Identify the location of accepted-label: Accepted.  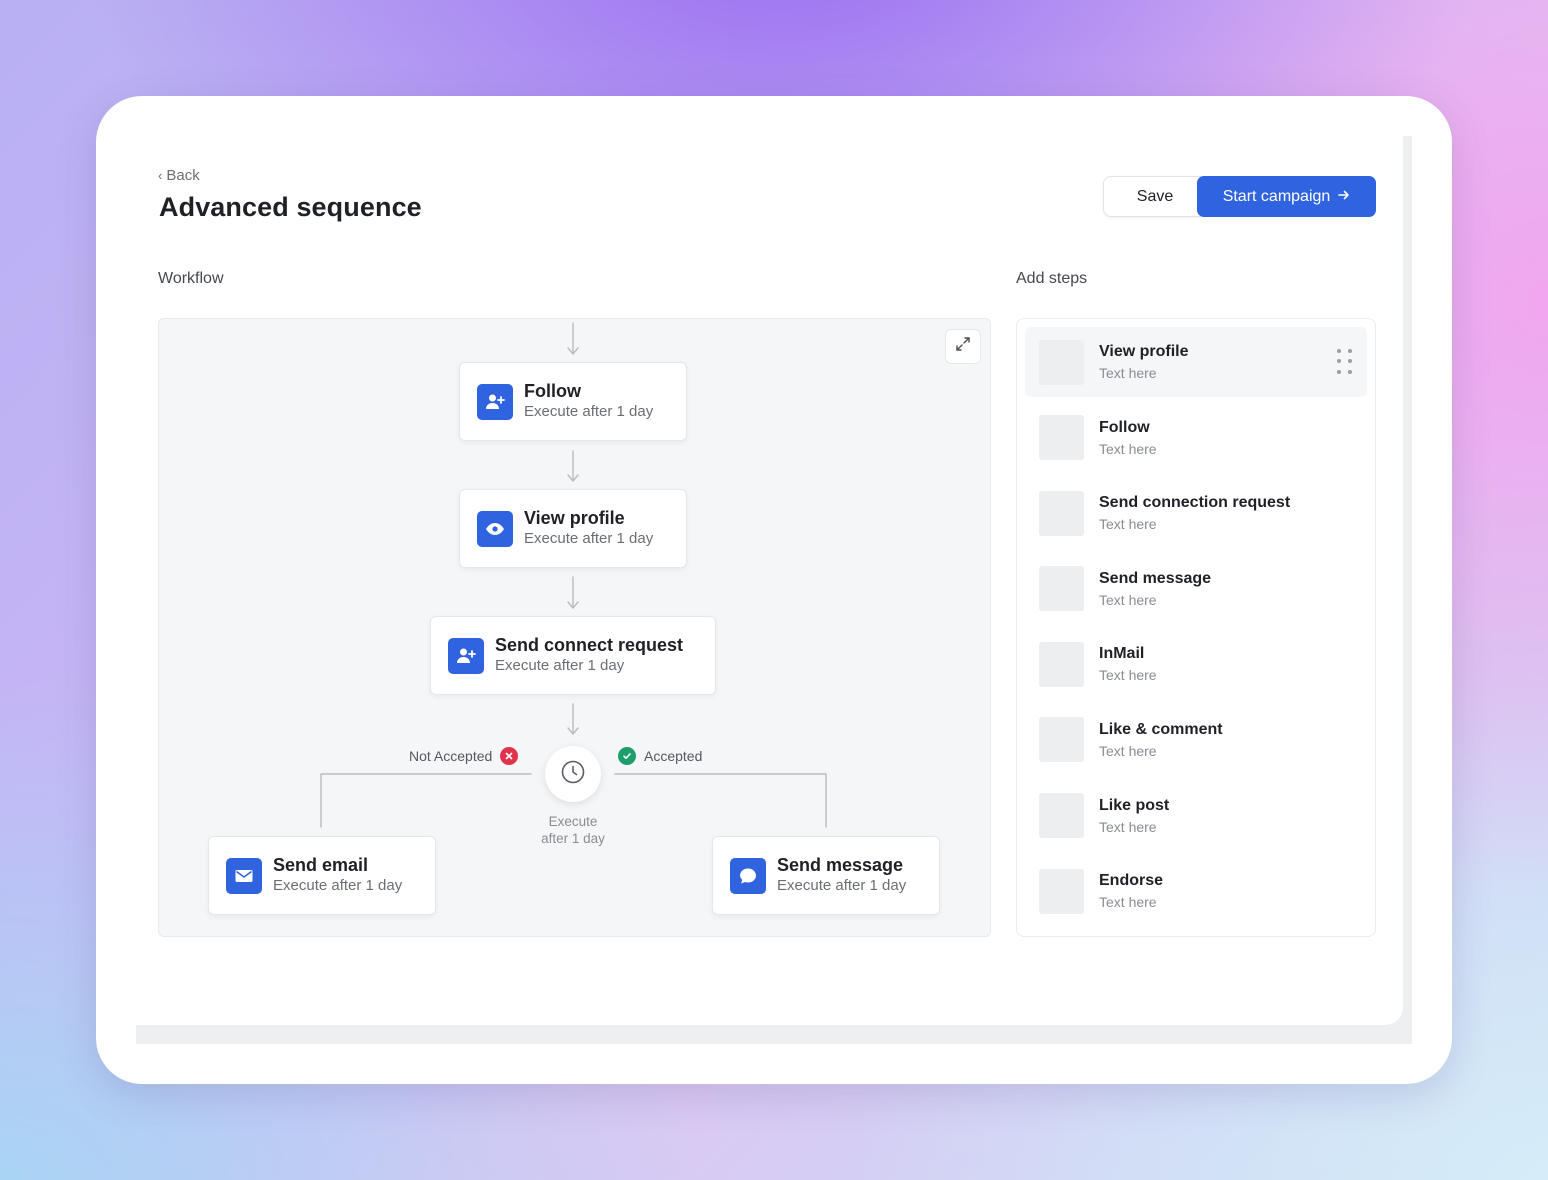
(660, 756).